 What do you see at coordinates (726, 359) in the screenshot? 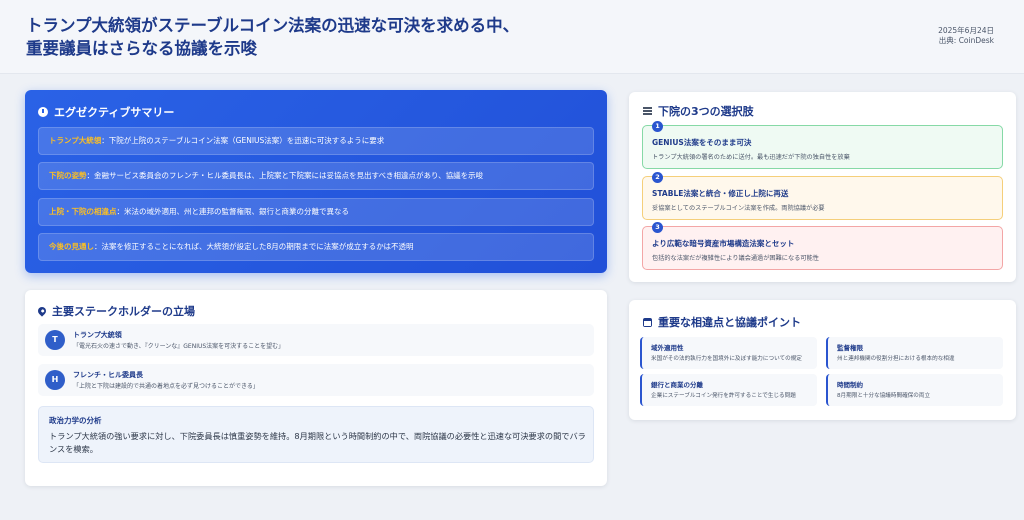
I see `point-desc: 米国がその法的執行力を国境外に及ぼす能力についての規定` at bounding box center [726, 359].